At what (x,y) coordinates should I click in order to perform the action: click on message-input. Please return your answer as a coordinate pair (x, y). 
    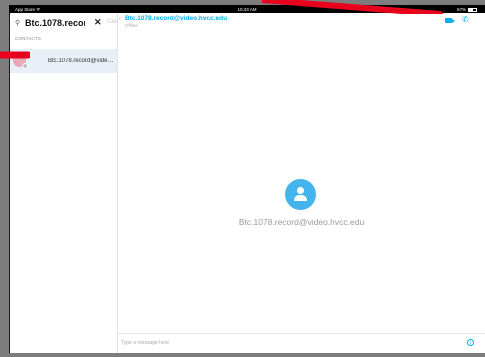
    Looking at the image, I should click on (281, 343).